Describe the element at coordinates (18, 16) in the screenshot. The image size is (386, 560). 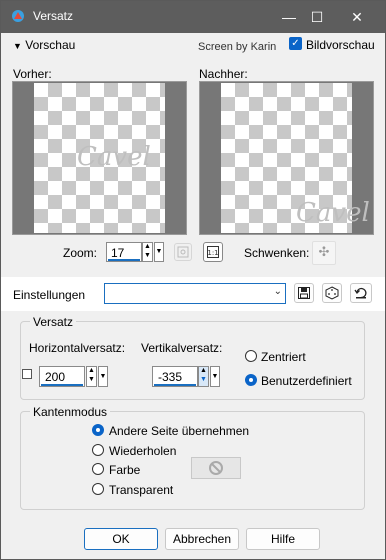
I see `app-icon` at that location.